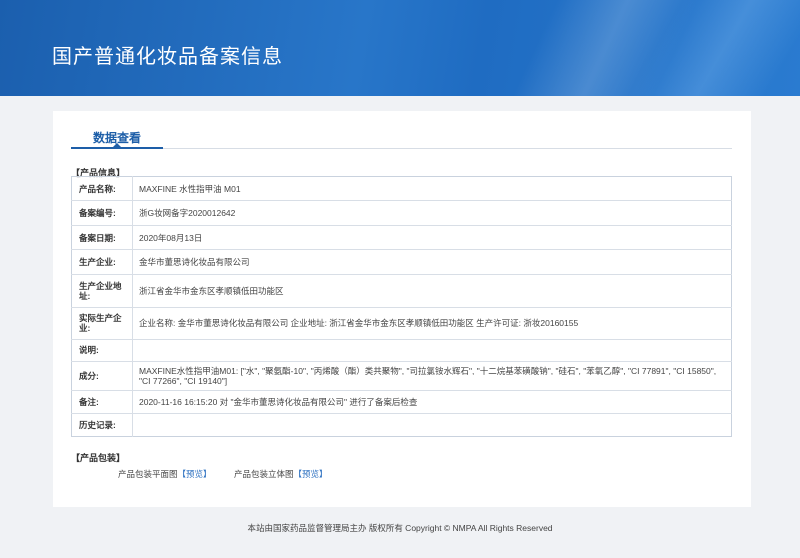 Image resolution: width=800 pixels, height=558 pixels. What do you see at coordinates (102, 262) in the screenshot?
I see `row-label: 生产企业:` at bounding box center [102, 262].